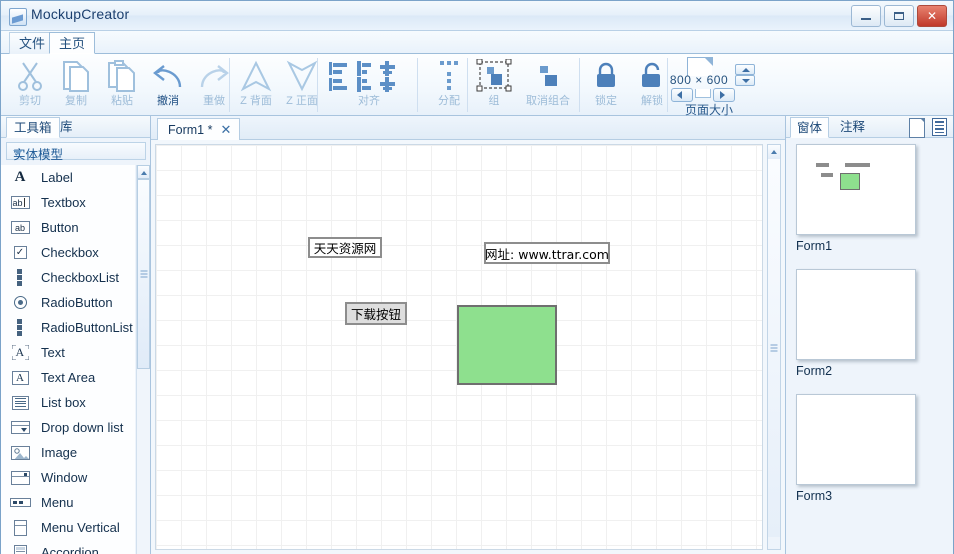  What do you see at coordinates (302, 85) in the screenshot?
I see `bring-to-front-button: Z 正面` at bounding box center [302, 85].